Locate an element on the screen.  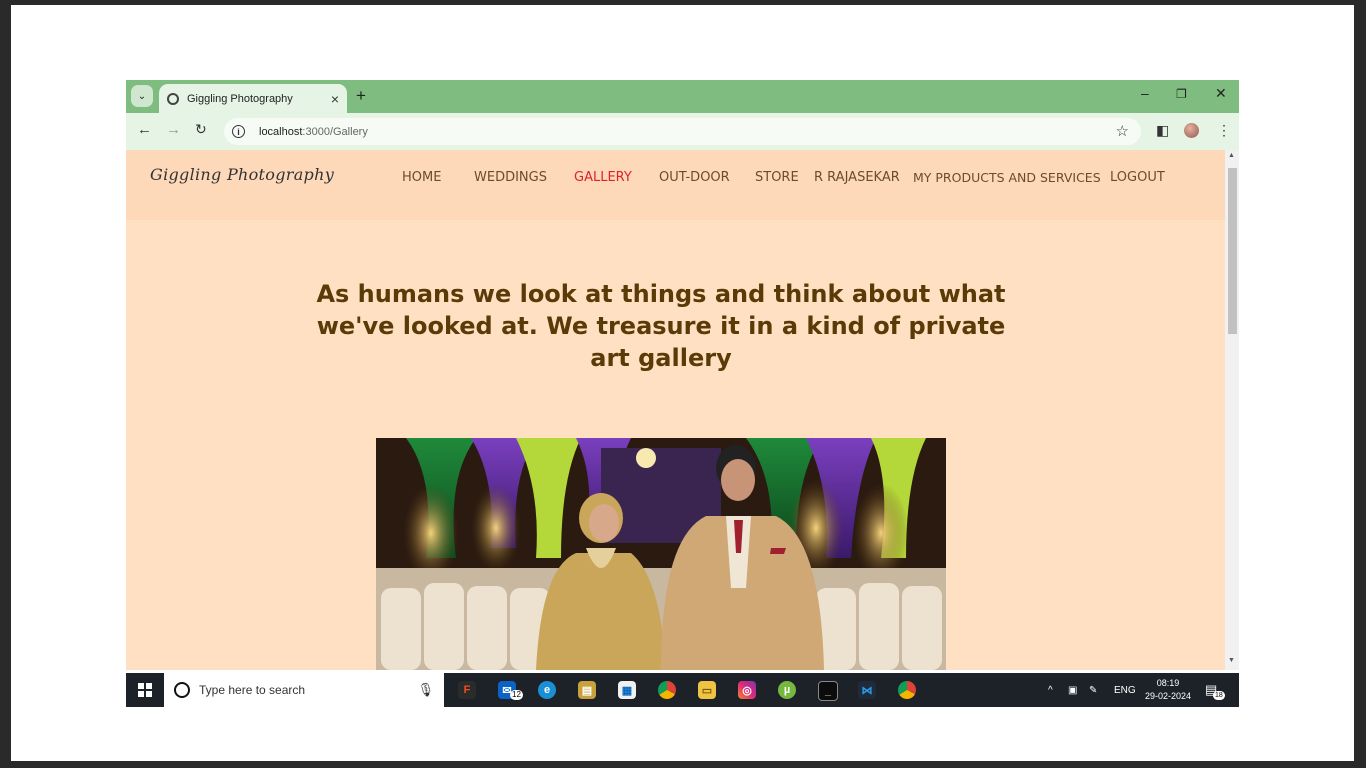
site-info-icon: i is located at coordinates (238, 131).